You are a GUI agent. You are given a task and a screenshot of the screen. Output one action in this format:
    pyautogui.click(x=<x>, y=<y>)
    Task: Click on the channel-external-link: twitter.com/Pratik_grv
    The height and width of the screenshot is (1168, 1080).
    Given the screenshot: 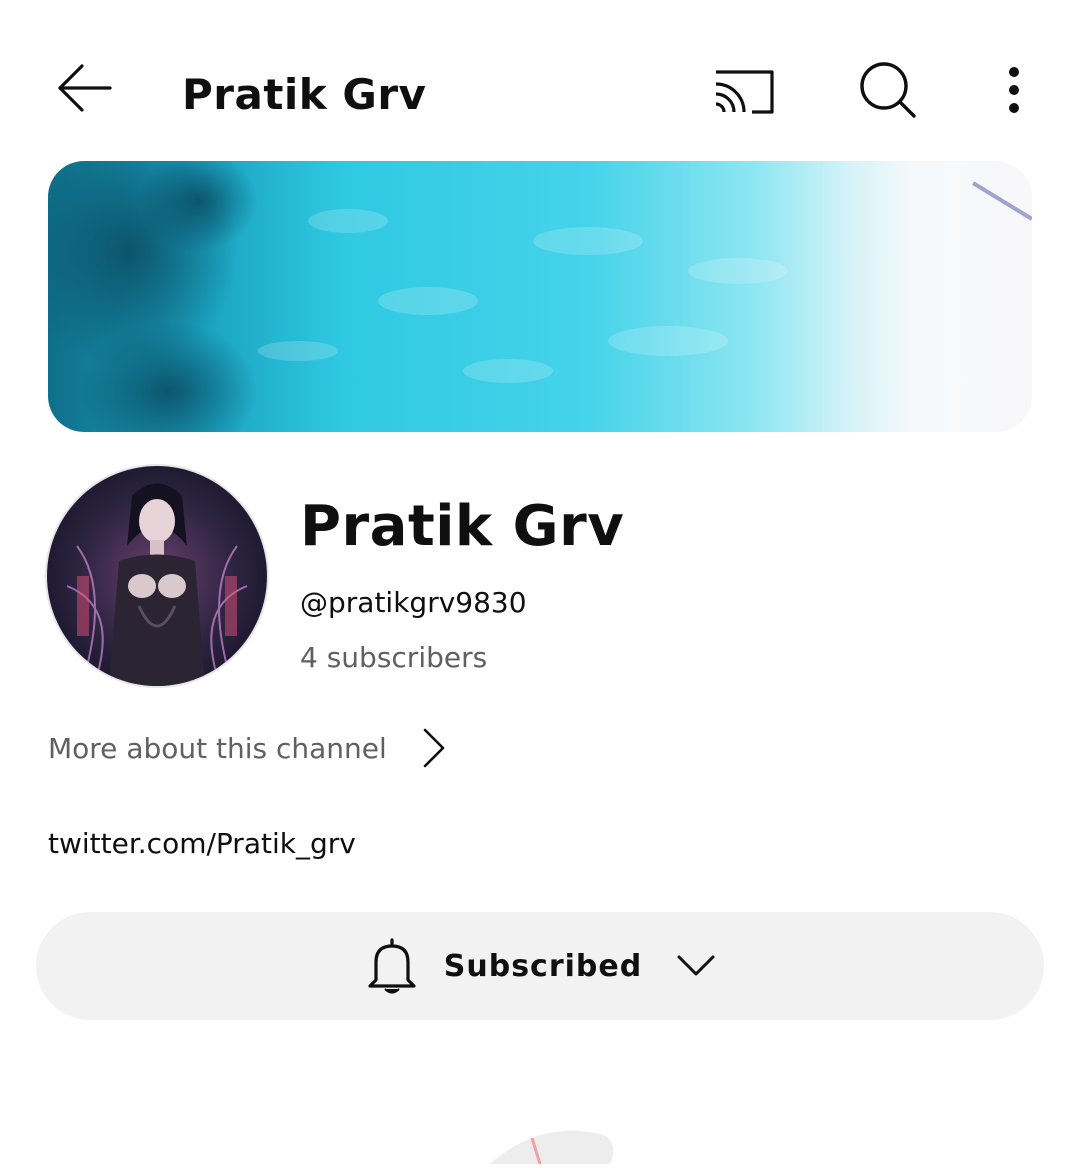 What is the action you would take?
    pyautogui.click(x=202, y=844)
    